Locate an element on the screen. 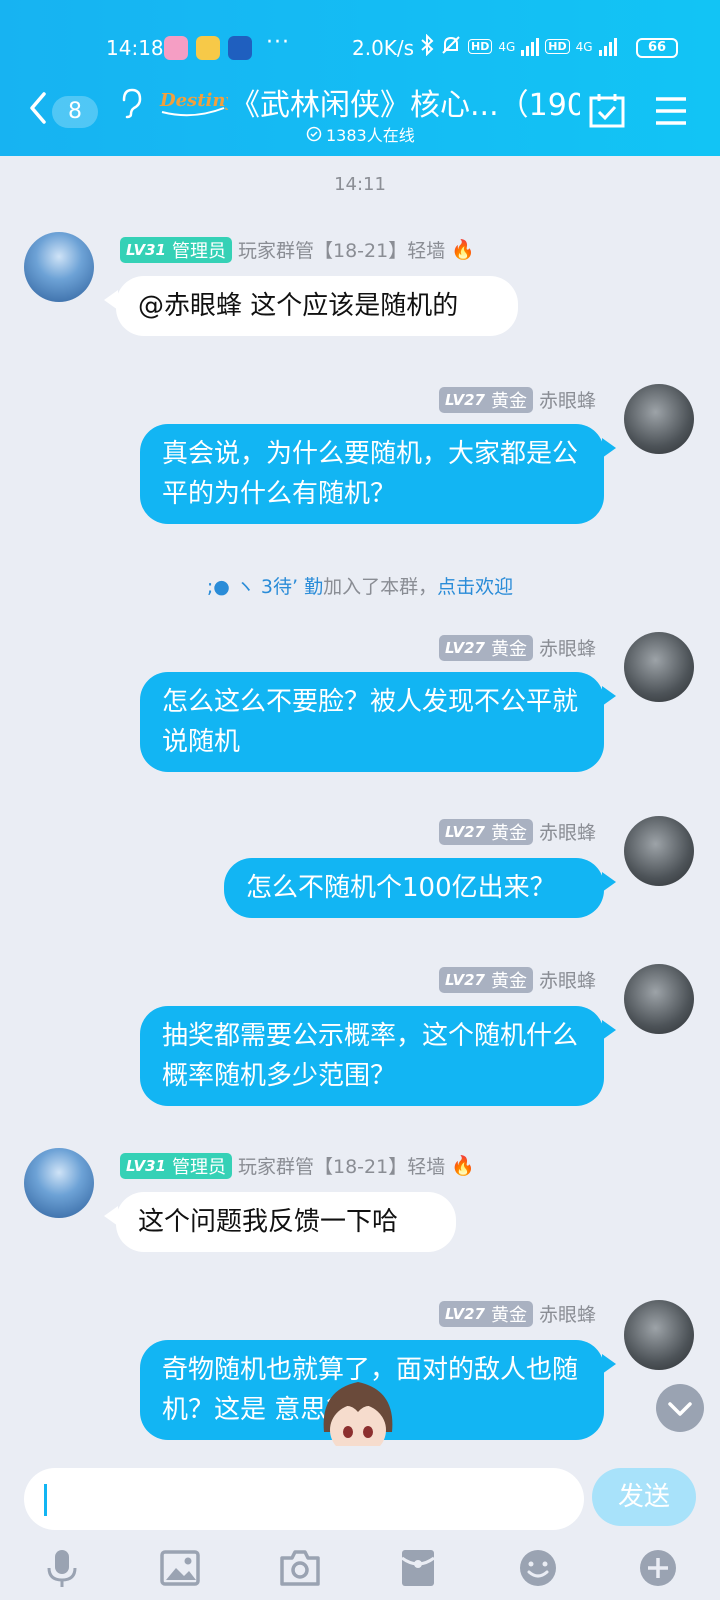  plus-icon is located at coordinates (658, 1568).